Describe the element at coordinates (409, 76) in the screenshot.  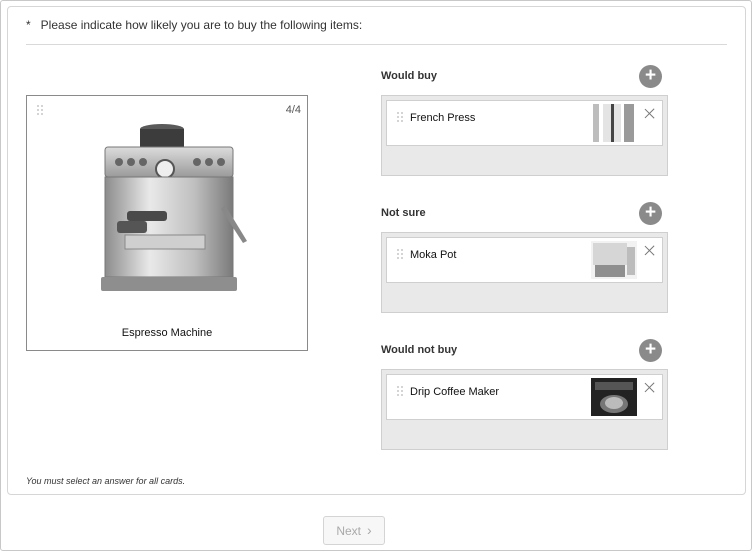
I see `bucket-title-would-buy: Would buy` at that location.